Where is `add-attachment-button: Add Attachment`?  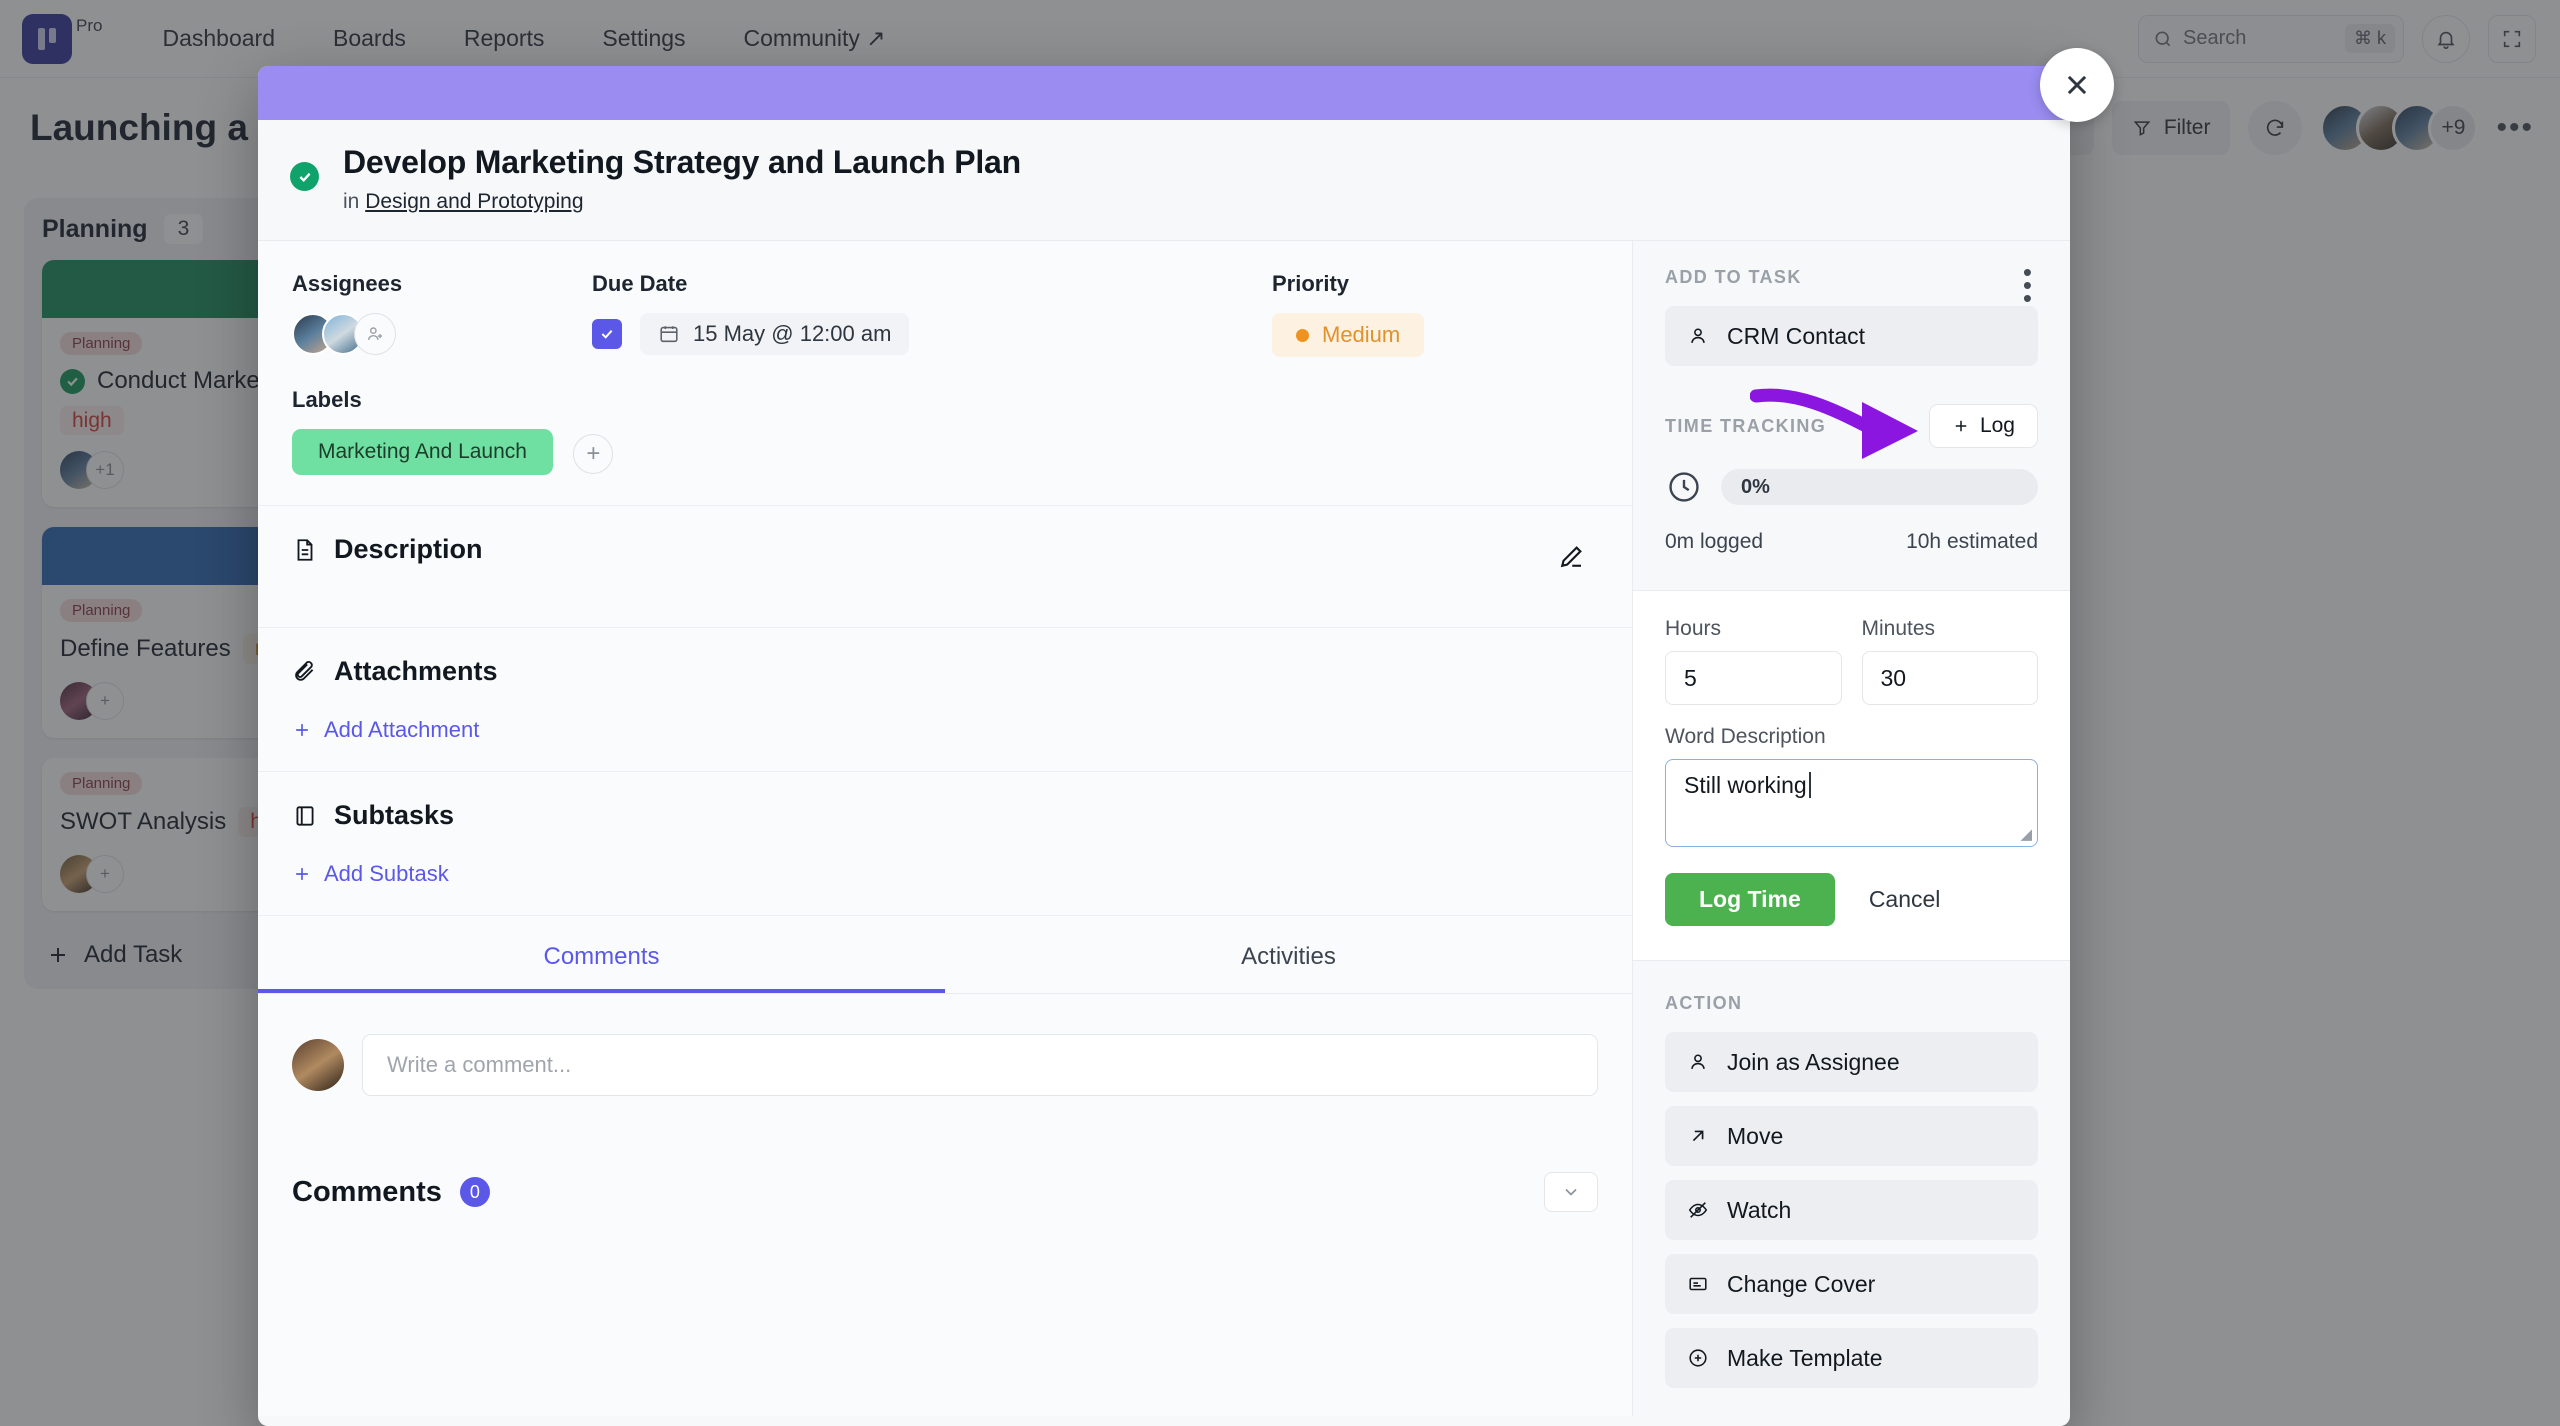 add-attachment-button: Add Attachment is located at coordinates (945, 730).